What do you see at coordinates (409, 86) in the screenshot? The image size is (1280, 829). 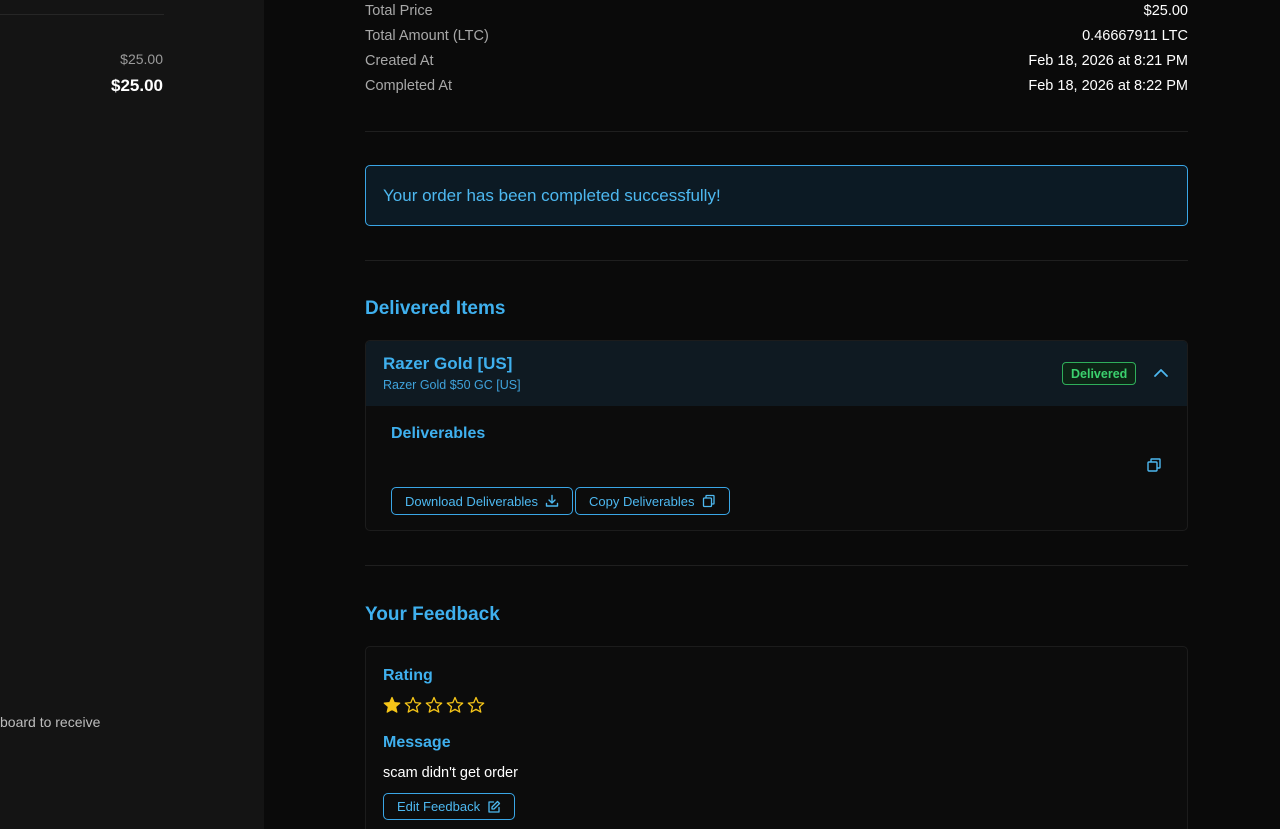 I see `info-label: Completed At` at bounding box center [409, 86].